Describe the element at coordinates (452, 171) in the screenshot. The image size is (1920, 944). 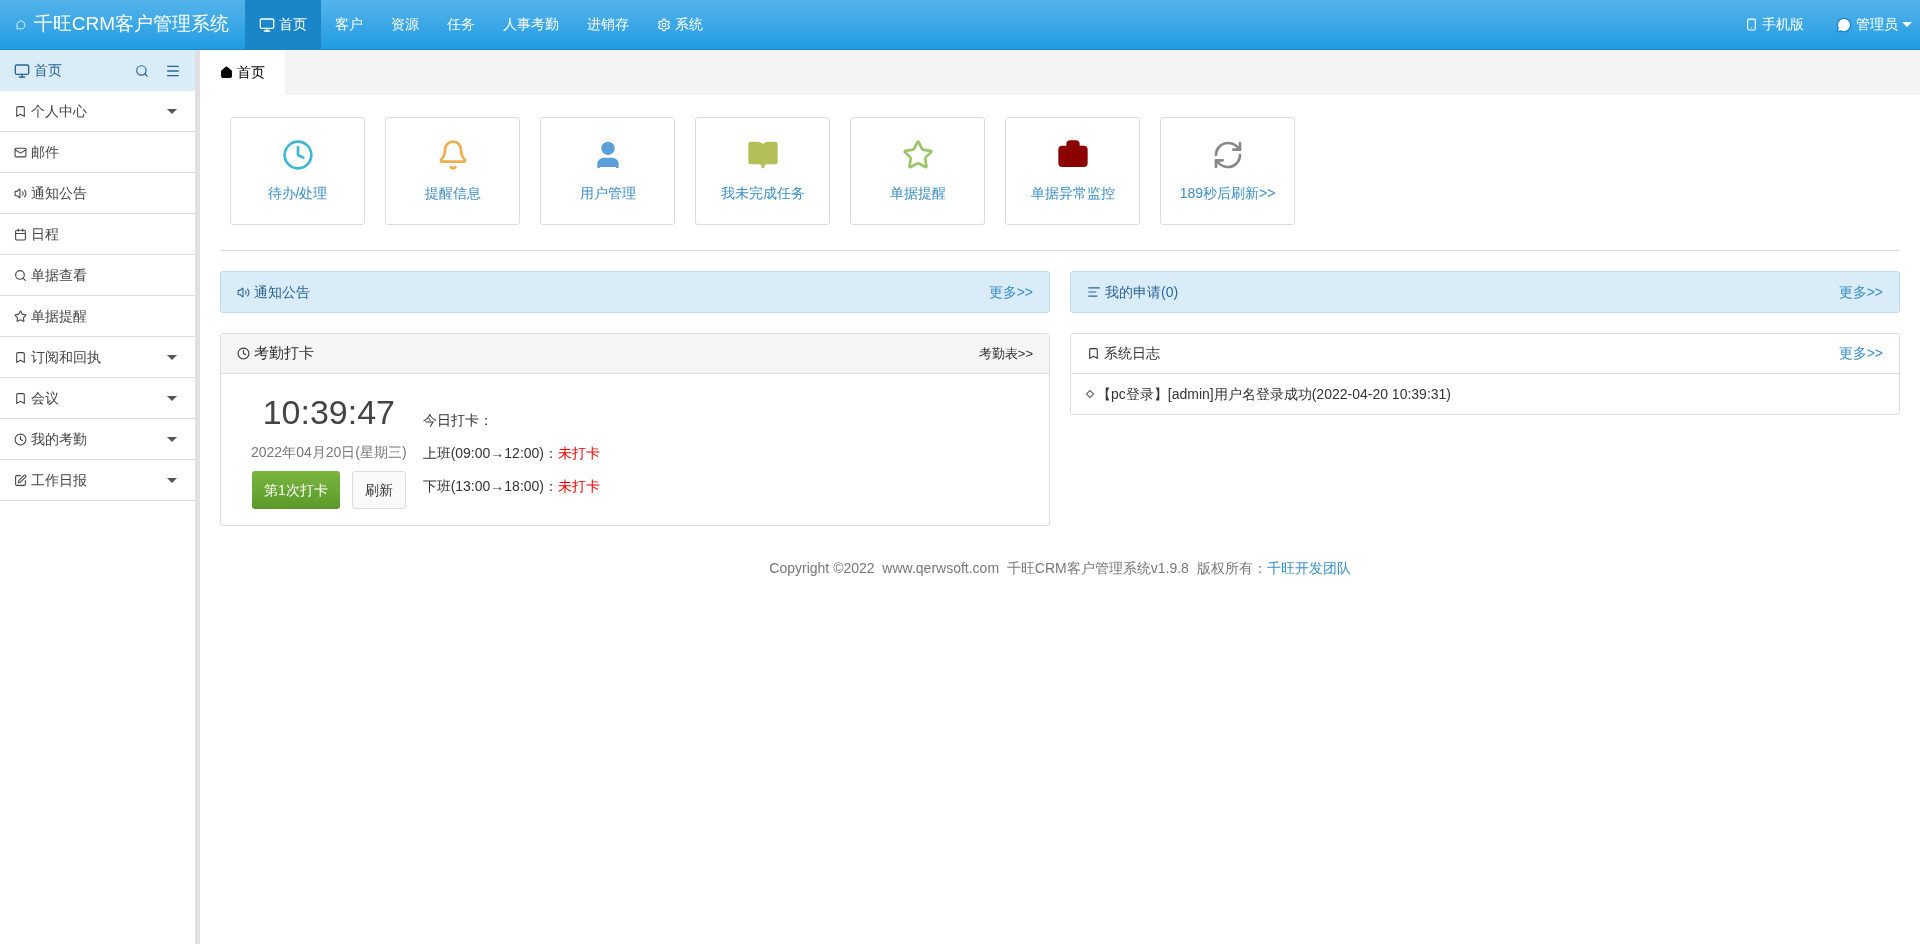
I see `shortcut-card: 提醒信息` at that location.